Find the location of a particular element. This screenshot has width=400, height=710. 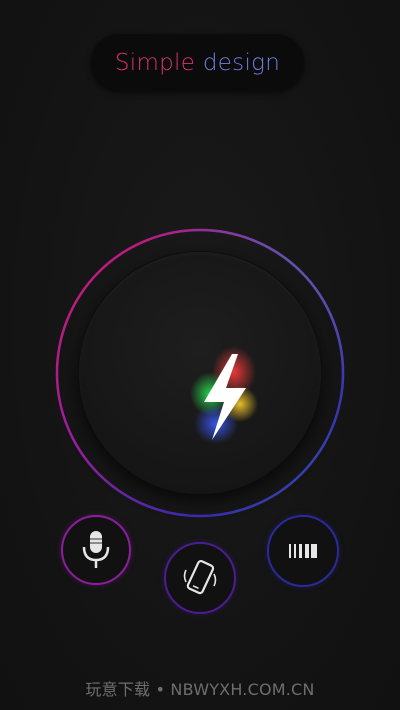

strobe-control-button is located at coordinates (303, 551).